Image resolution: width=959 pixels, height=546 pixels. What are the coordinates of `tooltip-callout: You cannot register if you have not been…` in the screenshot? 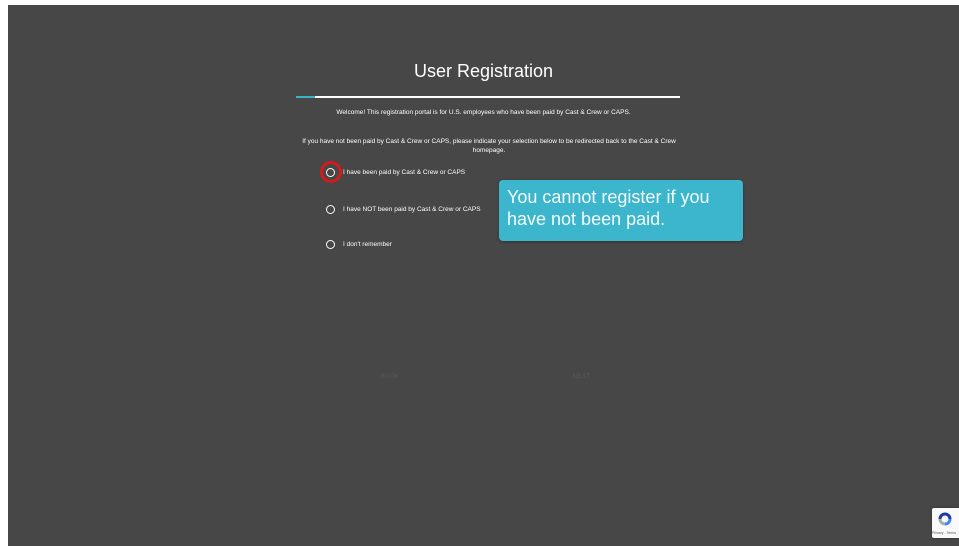 It's located at (621, 210).